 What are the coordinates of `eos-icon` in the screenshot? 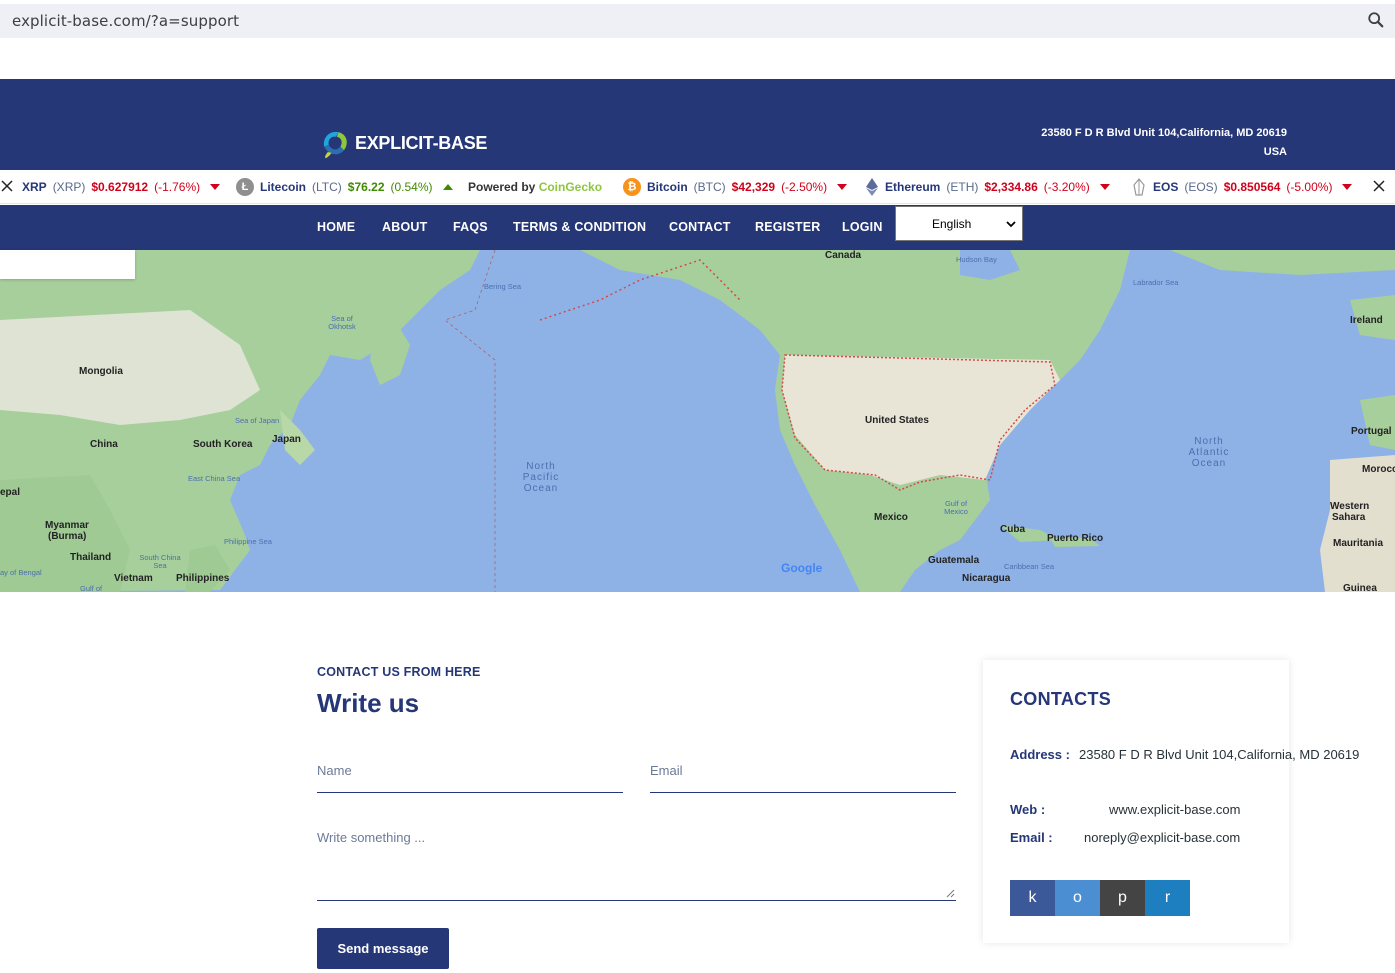 It's located at (1139, 187).